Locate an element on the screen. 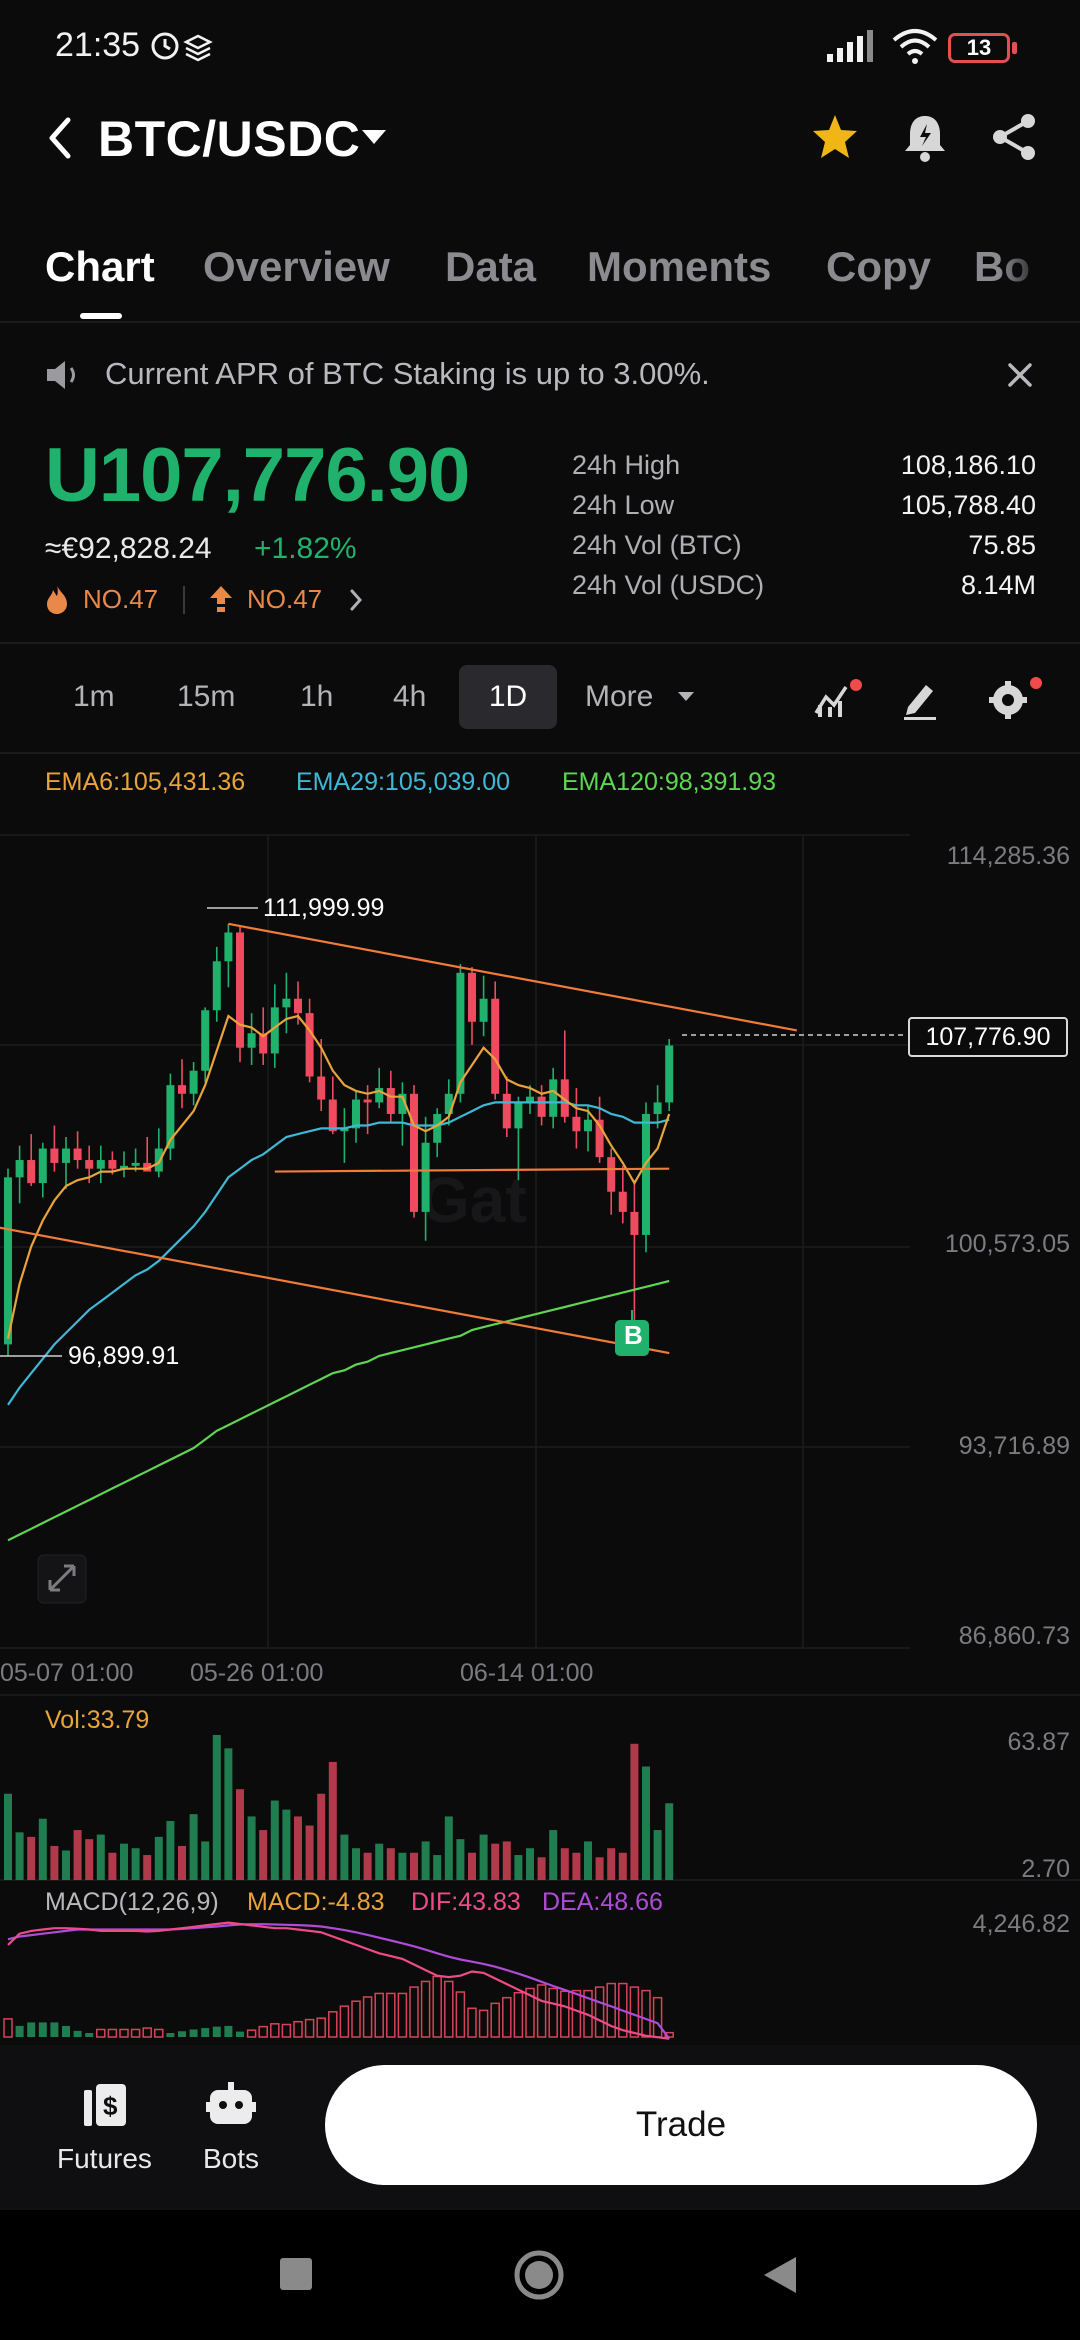  chevron-right-icon is located at coordinates (356, 600).